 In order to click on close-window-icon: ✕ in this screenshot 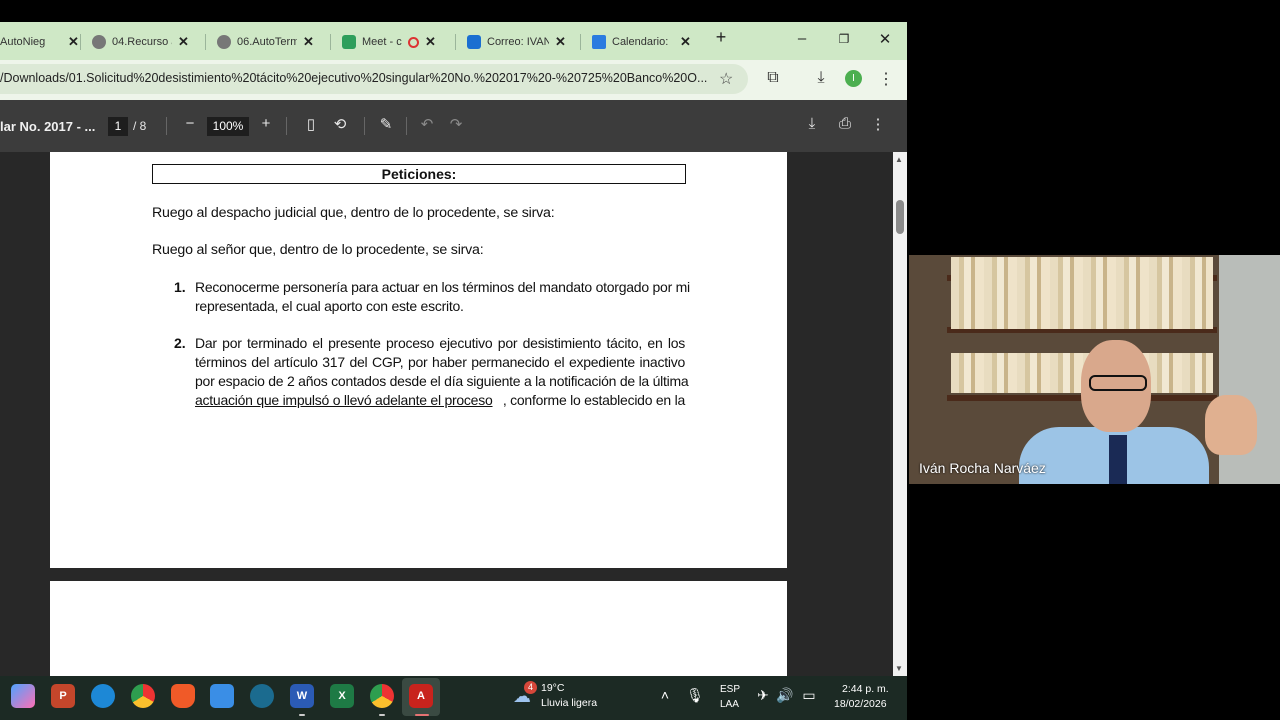, I will do `click(885, 39)`.